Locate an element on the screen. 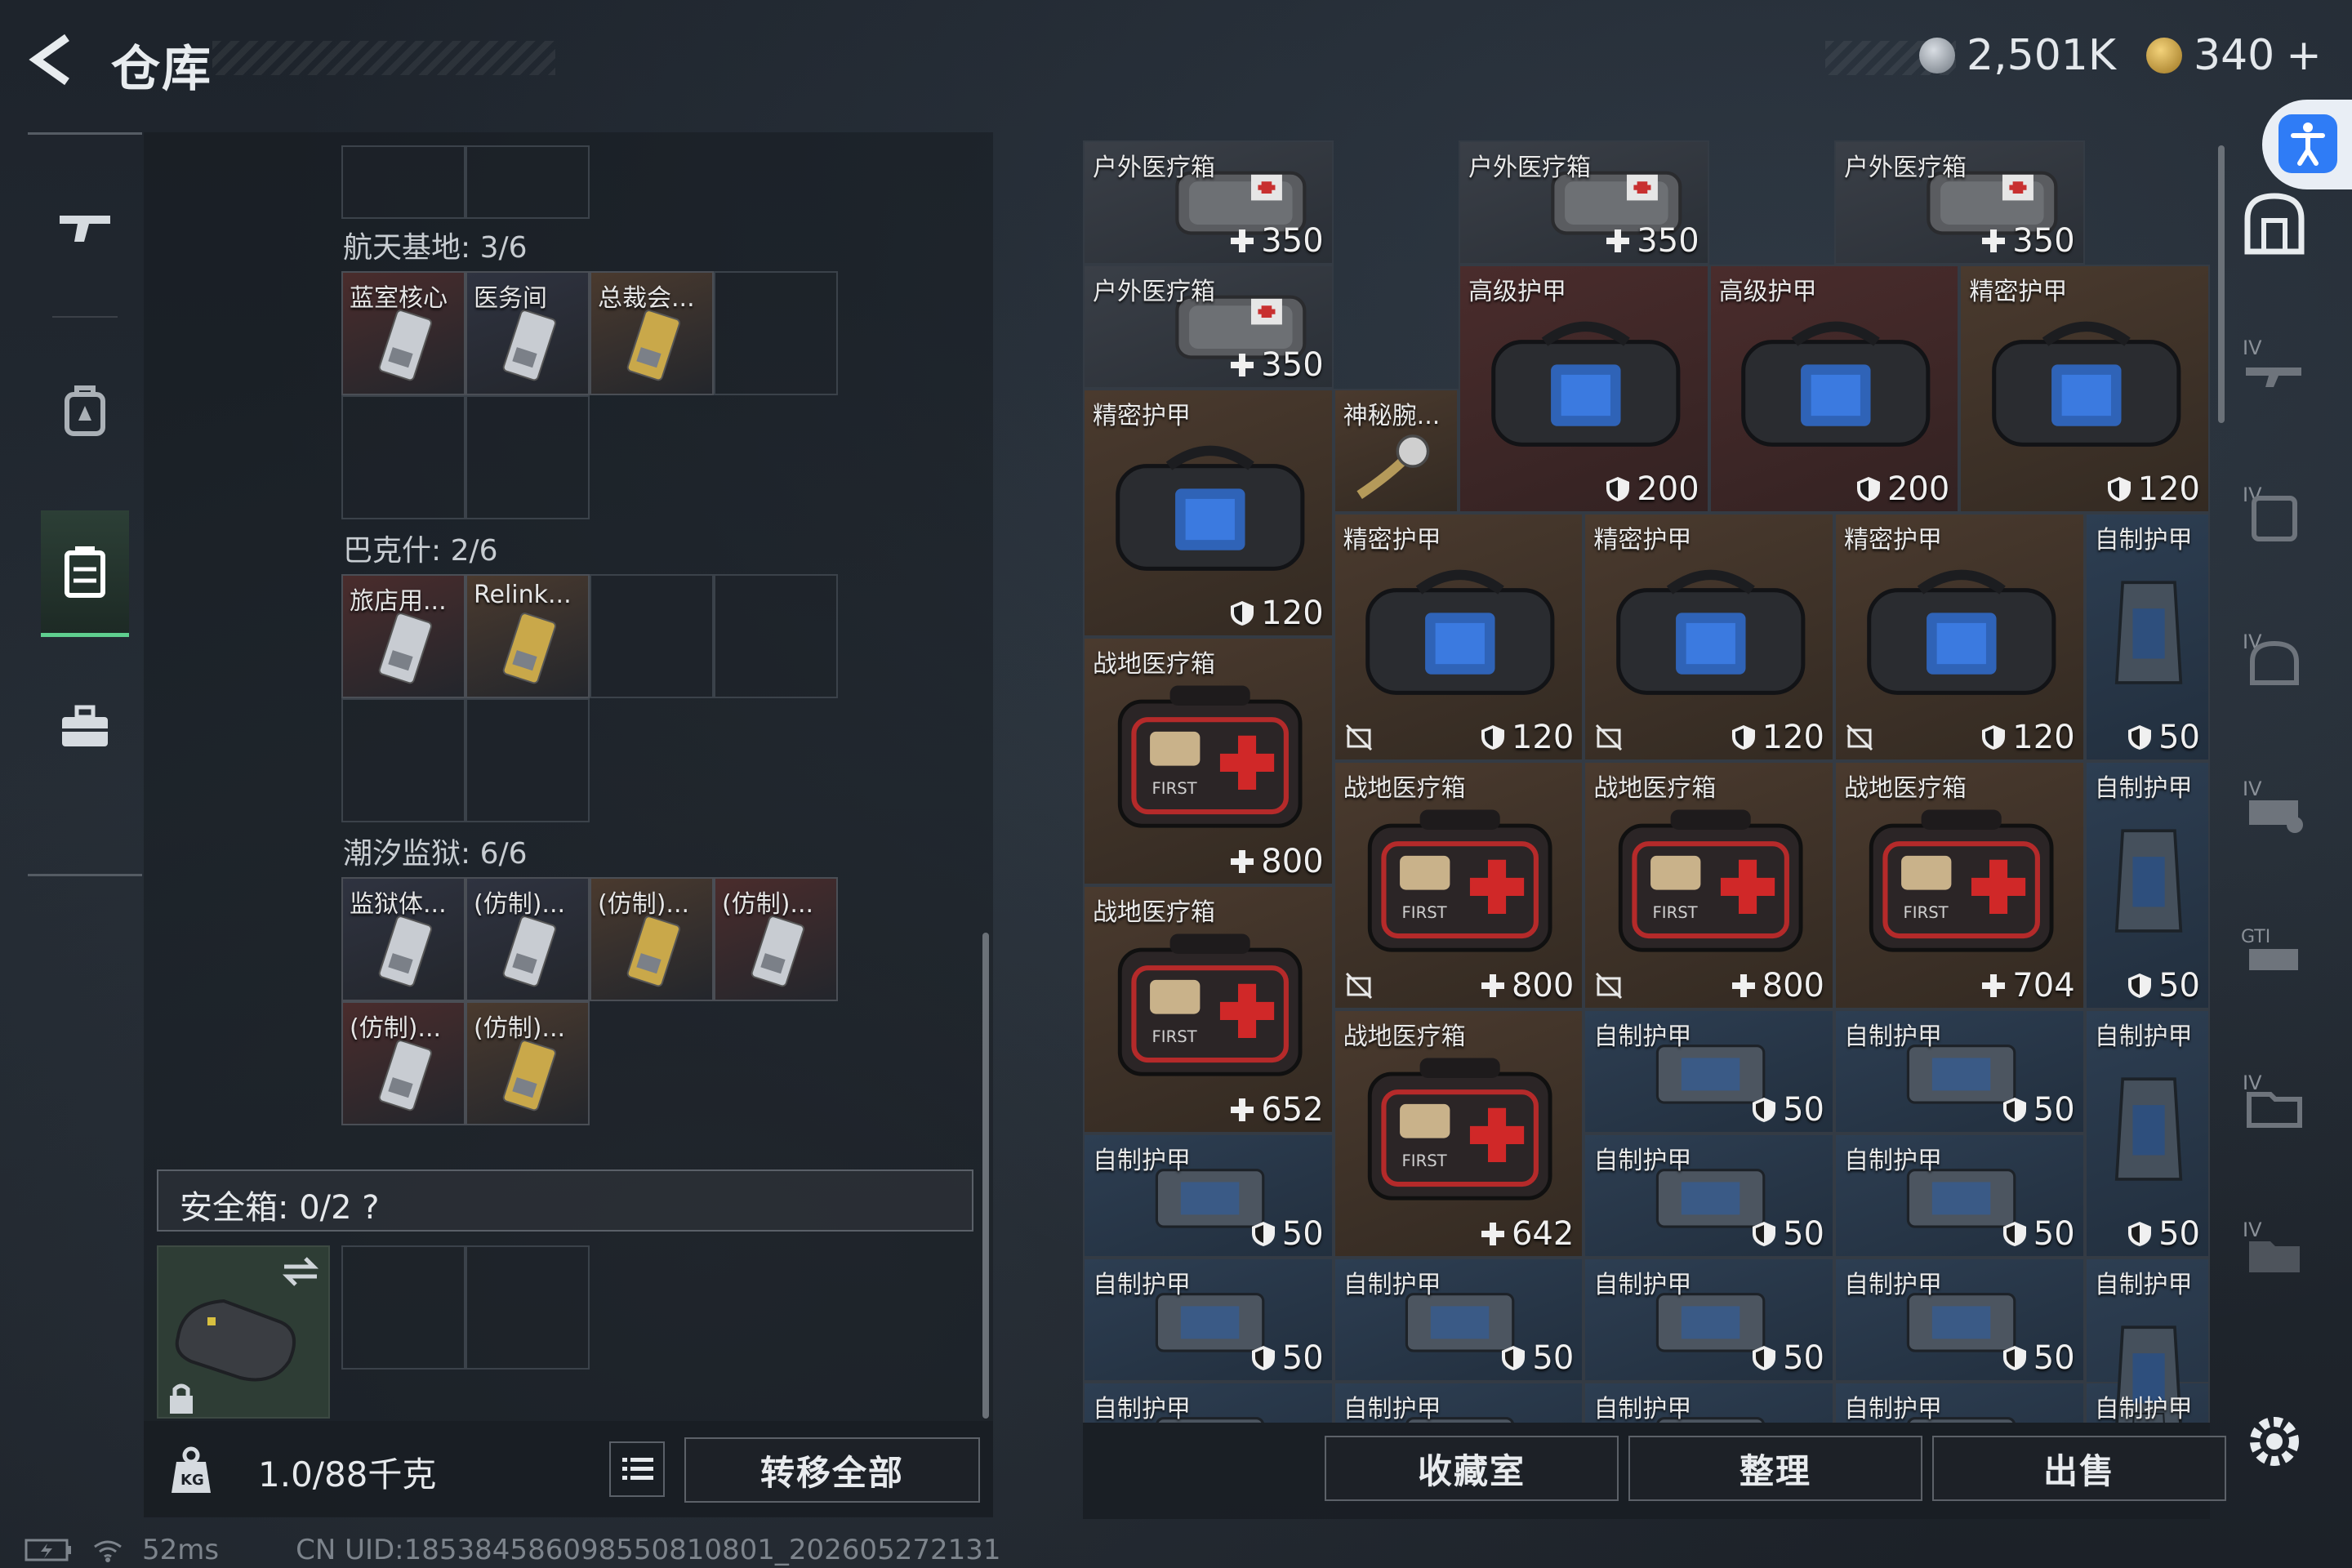 The image size is (2352, 1568). stash-item: FIRST 战地医疗箱 704 is located at coordinates (1959, 885).